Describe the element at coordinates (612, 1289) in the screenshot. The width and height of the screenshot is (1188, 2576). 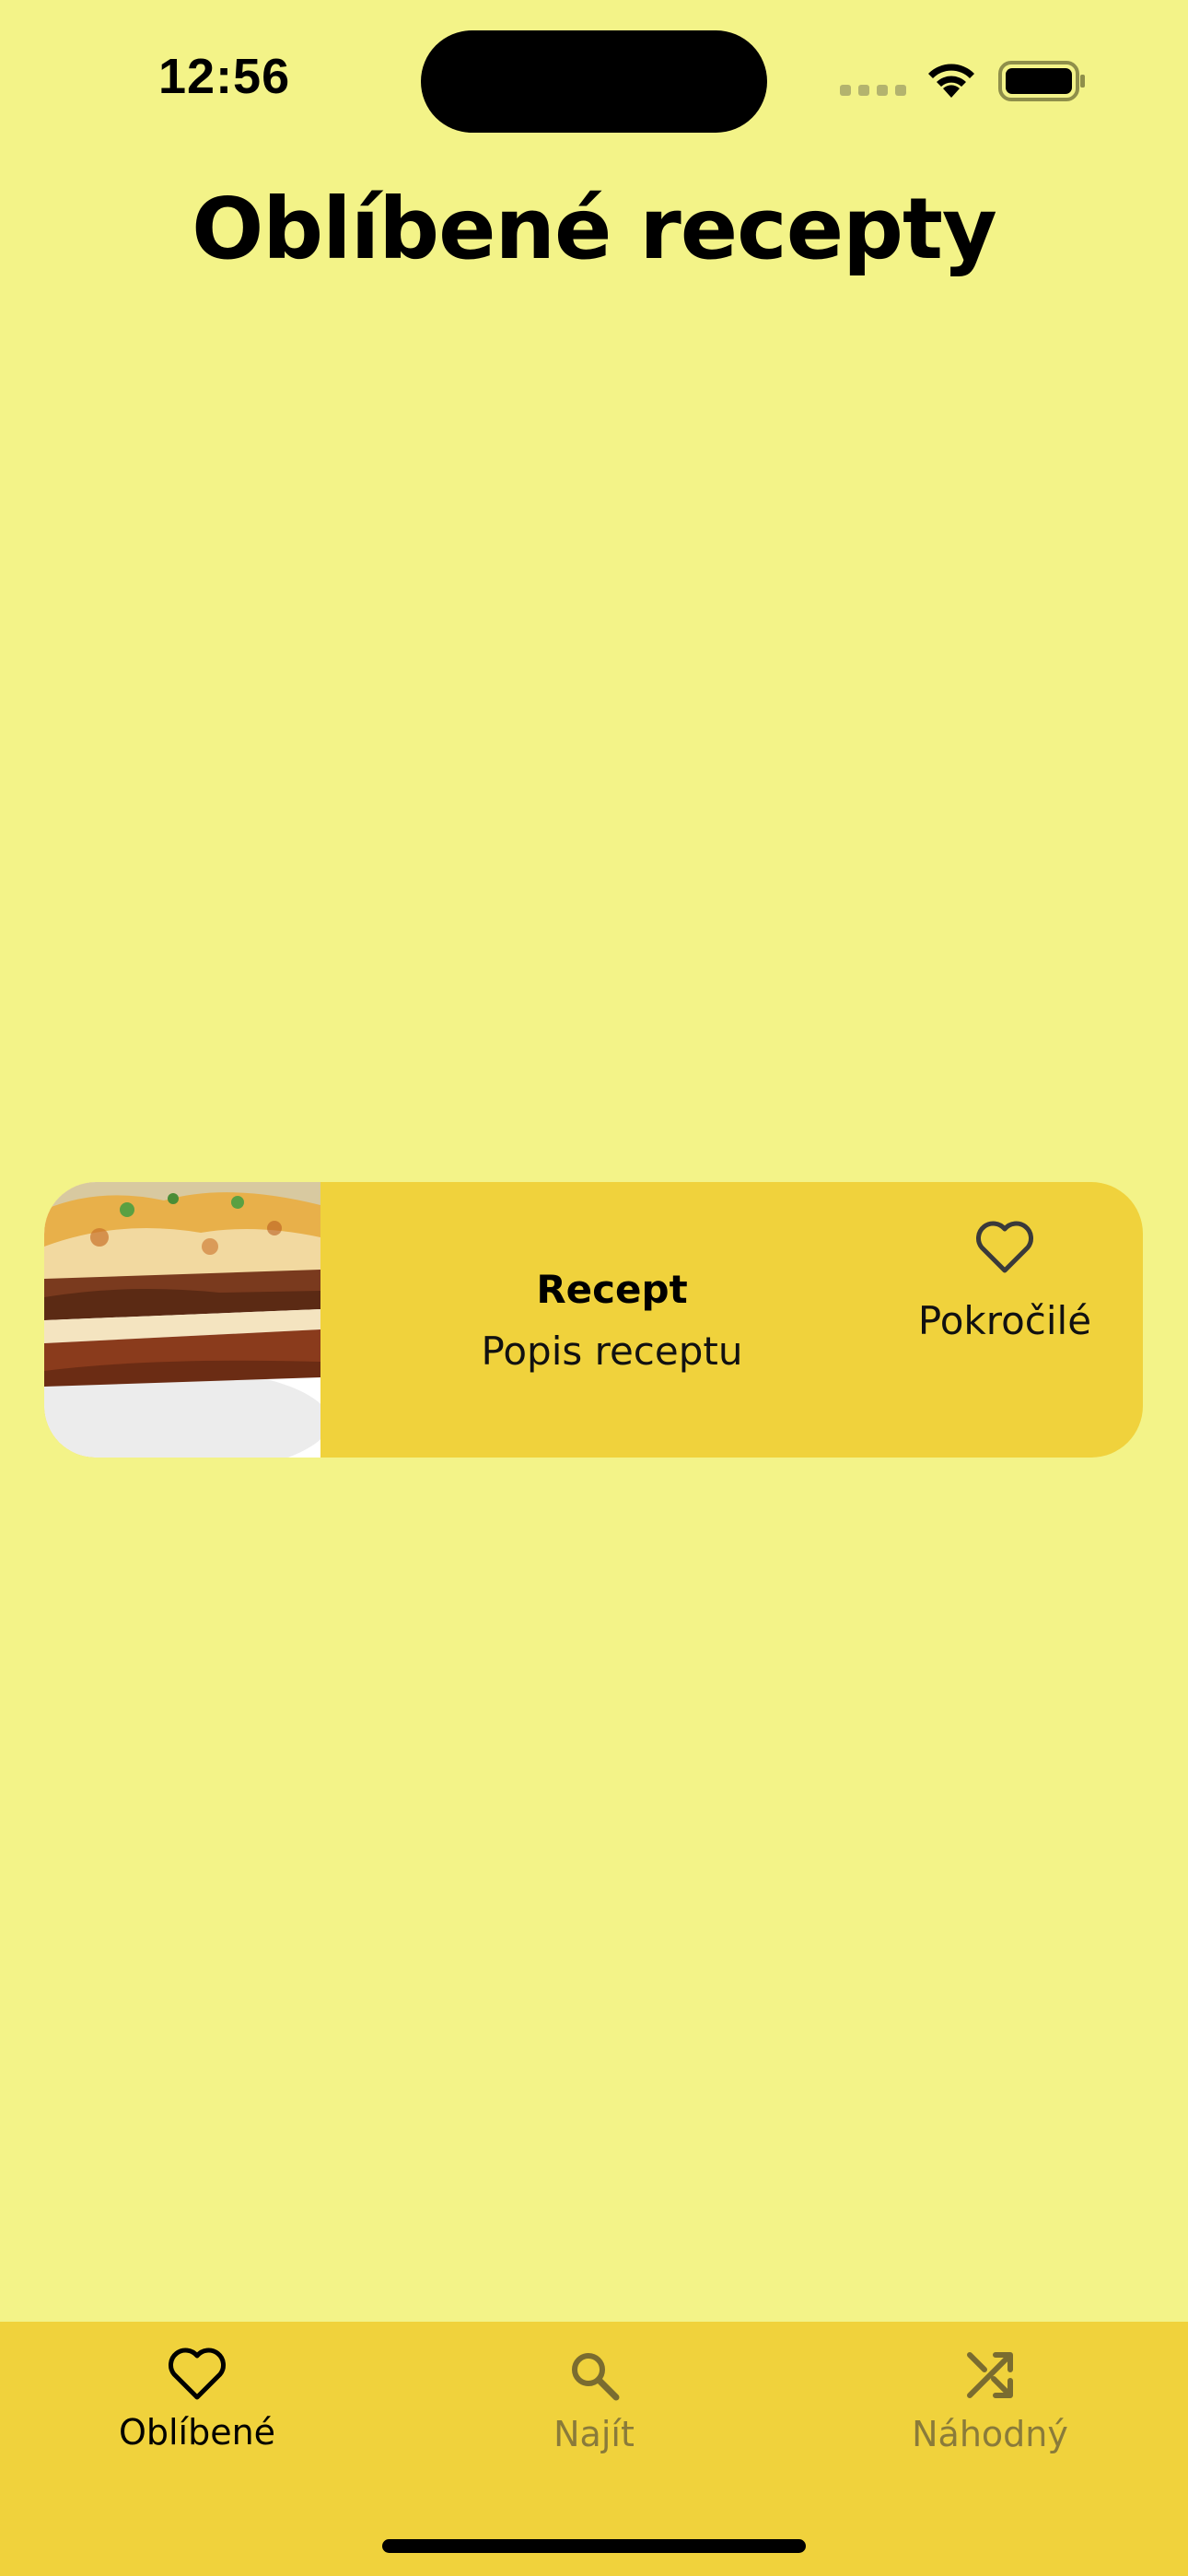
I see `recipe-title: Recept` at that location.